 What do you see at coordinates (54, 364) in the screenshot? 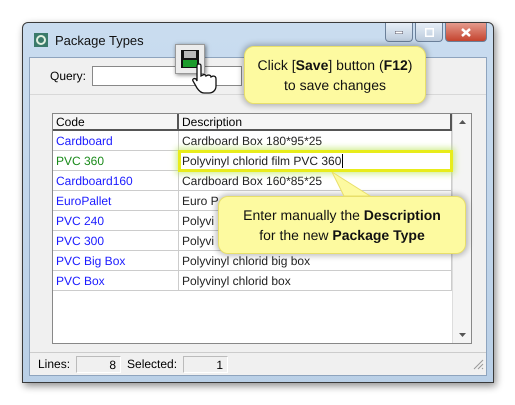
I see `lines-label: Lines:` at bounding box center [54, 364].